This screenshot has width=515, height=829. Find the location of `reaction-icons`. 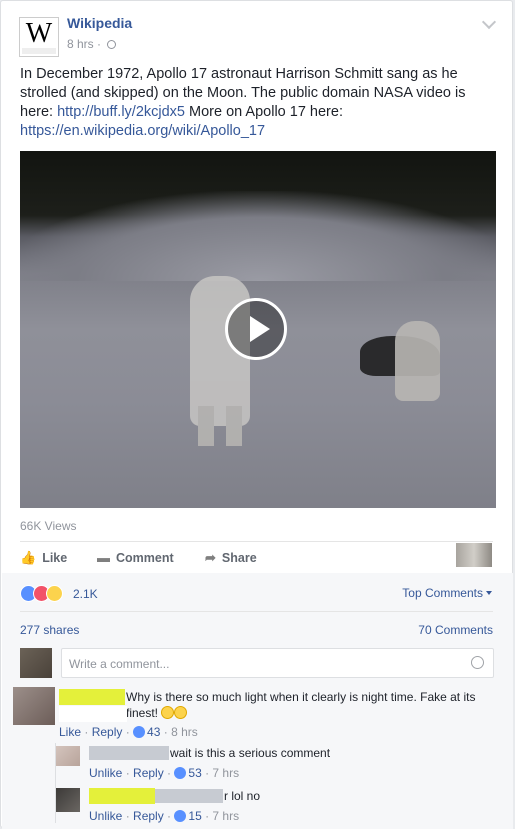

reaction-icons is located at coordinates (41, 593).